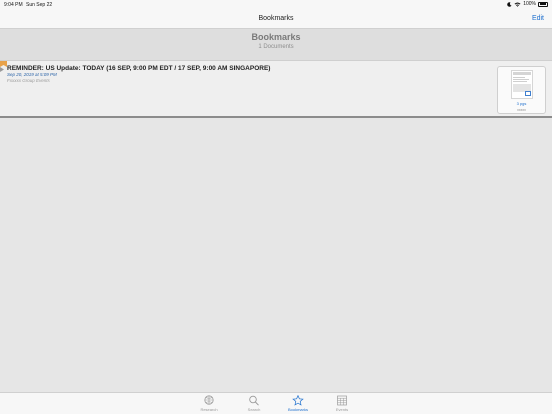 The width and height of the screenshot is (552, 414). I want to click on battery-icon, so click(543, 4).